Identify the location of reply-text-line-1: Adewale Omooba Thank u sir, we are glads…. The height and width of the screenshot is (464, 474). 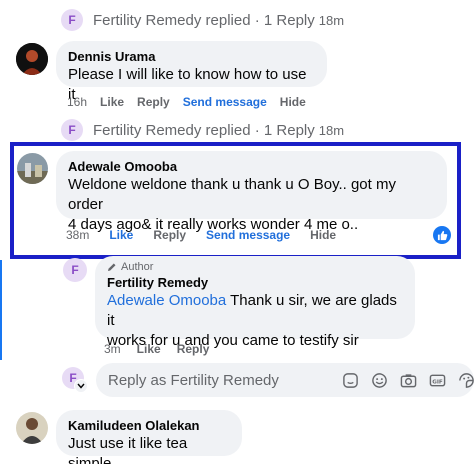
(255, 311).